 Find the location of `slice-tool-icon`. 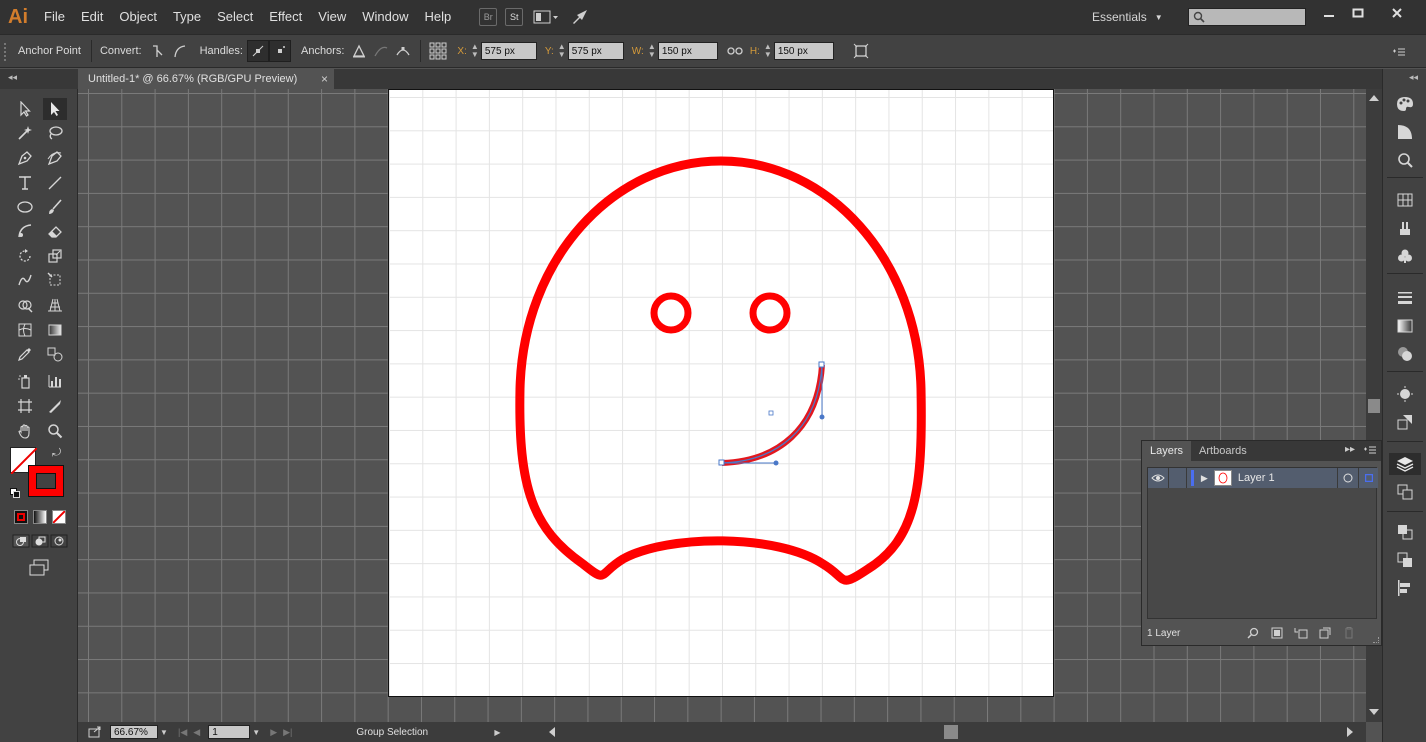

slice-tool-icon is located at coordinates (55, 406).